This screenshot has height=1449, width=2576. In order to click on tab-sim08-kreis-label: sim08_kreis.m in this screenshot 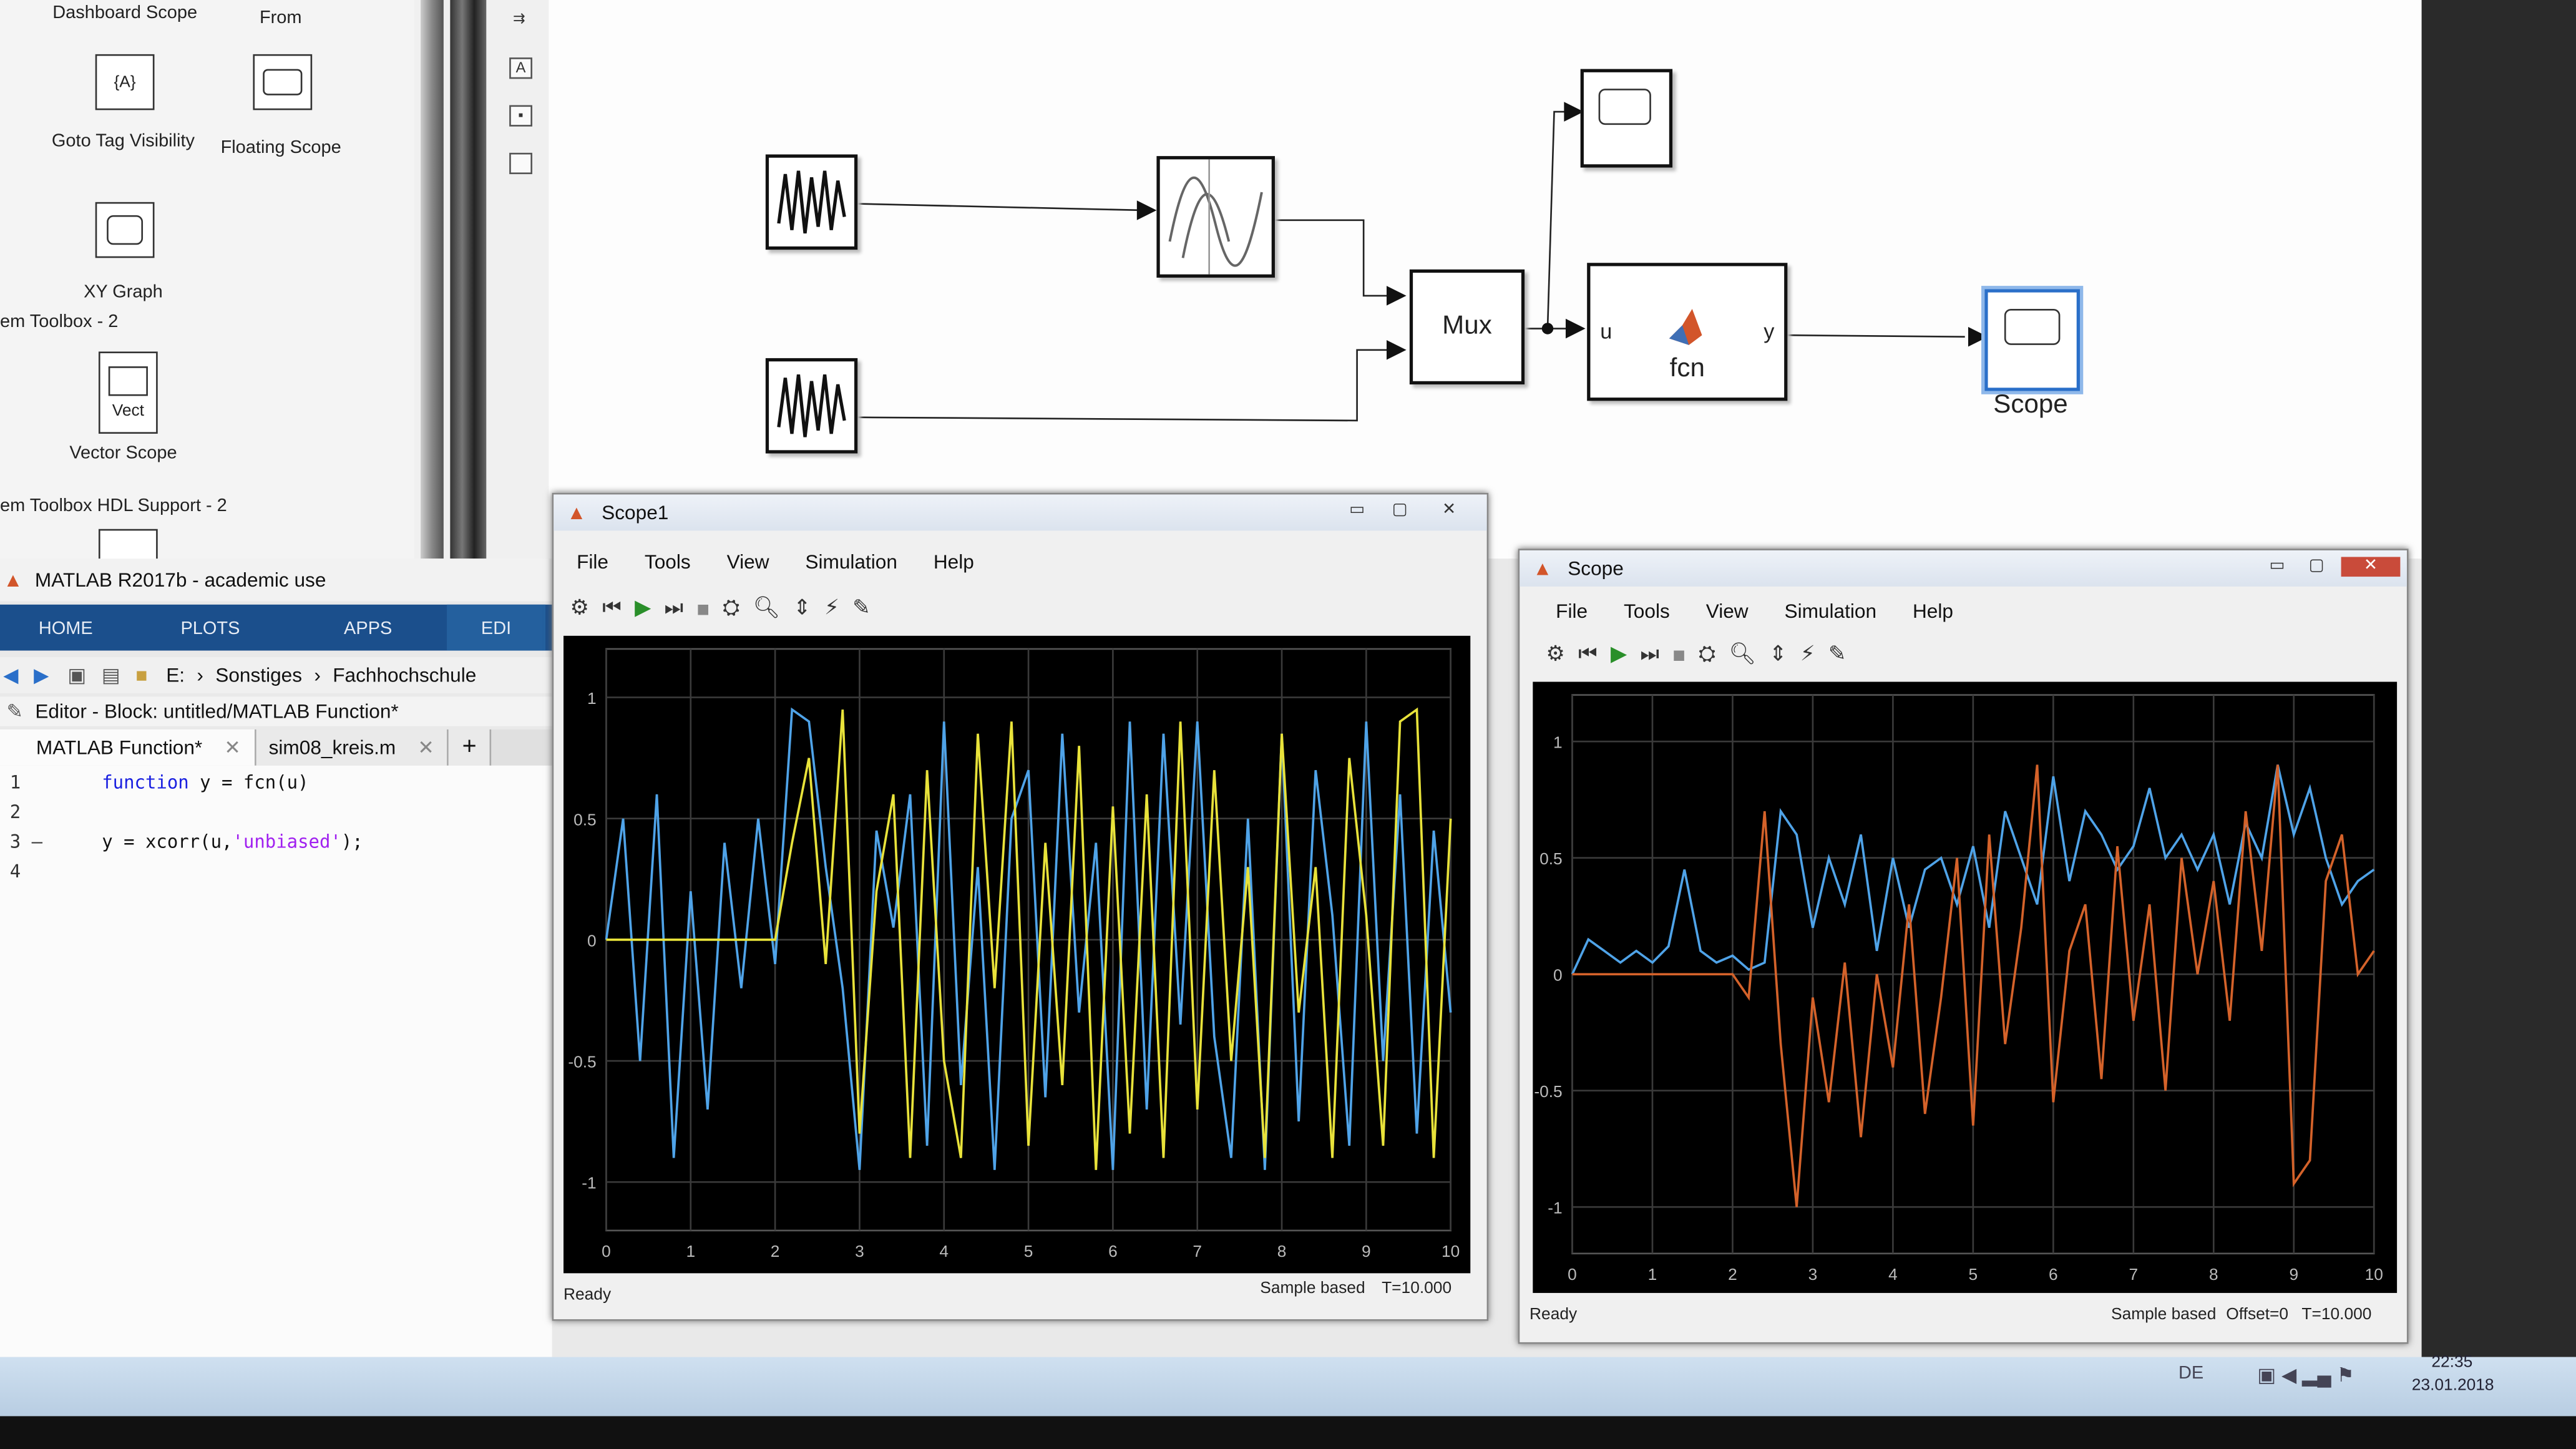, I will do `click(332, 747)`.